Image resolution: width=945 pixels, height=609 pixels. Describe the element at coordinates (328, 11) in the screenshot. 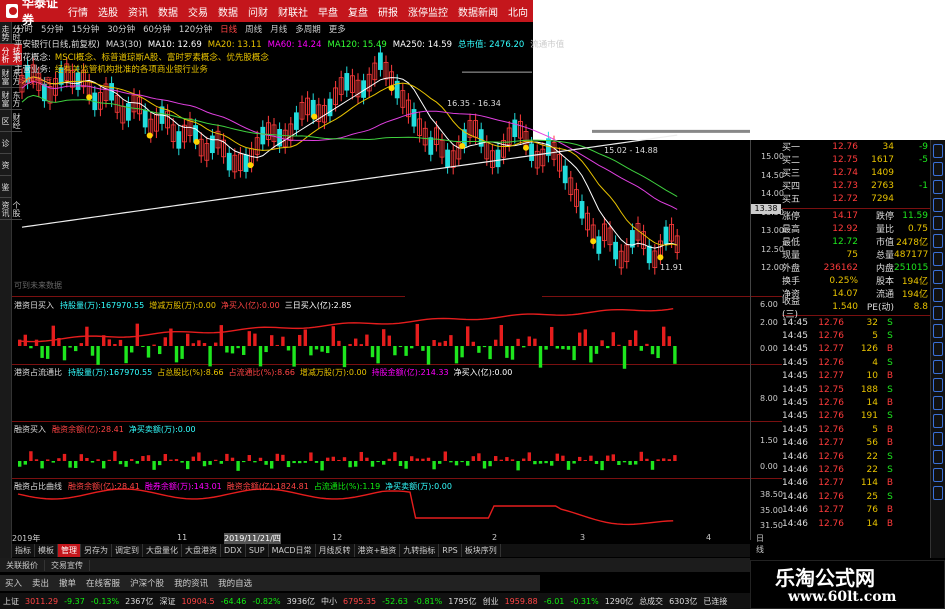

I see `menu-item: 早盘` at that location.